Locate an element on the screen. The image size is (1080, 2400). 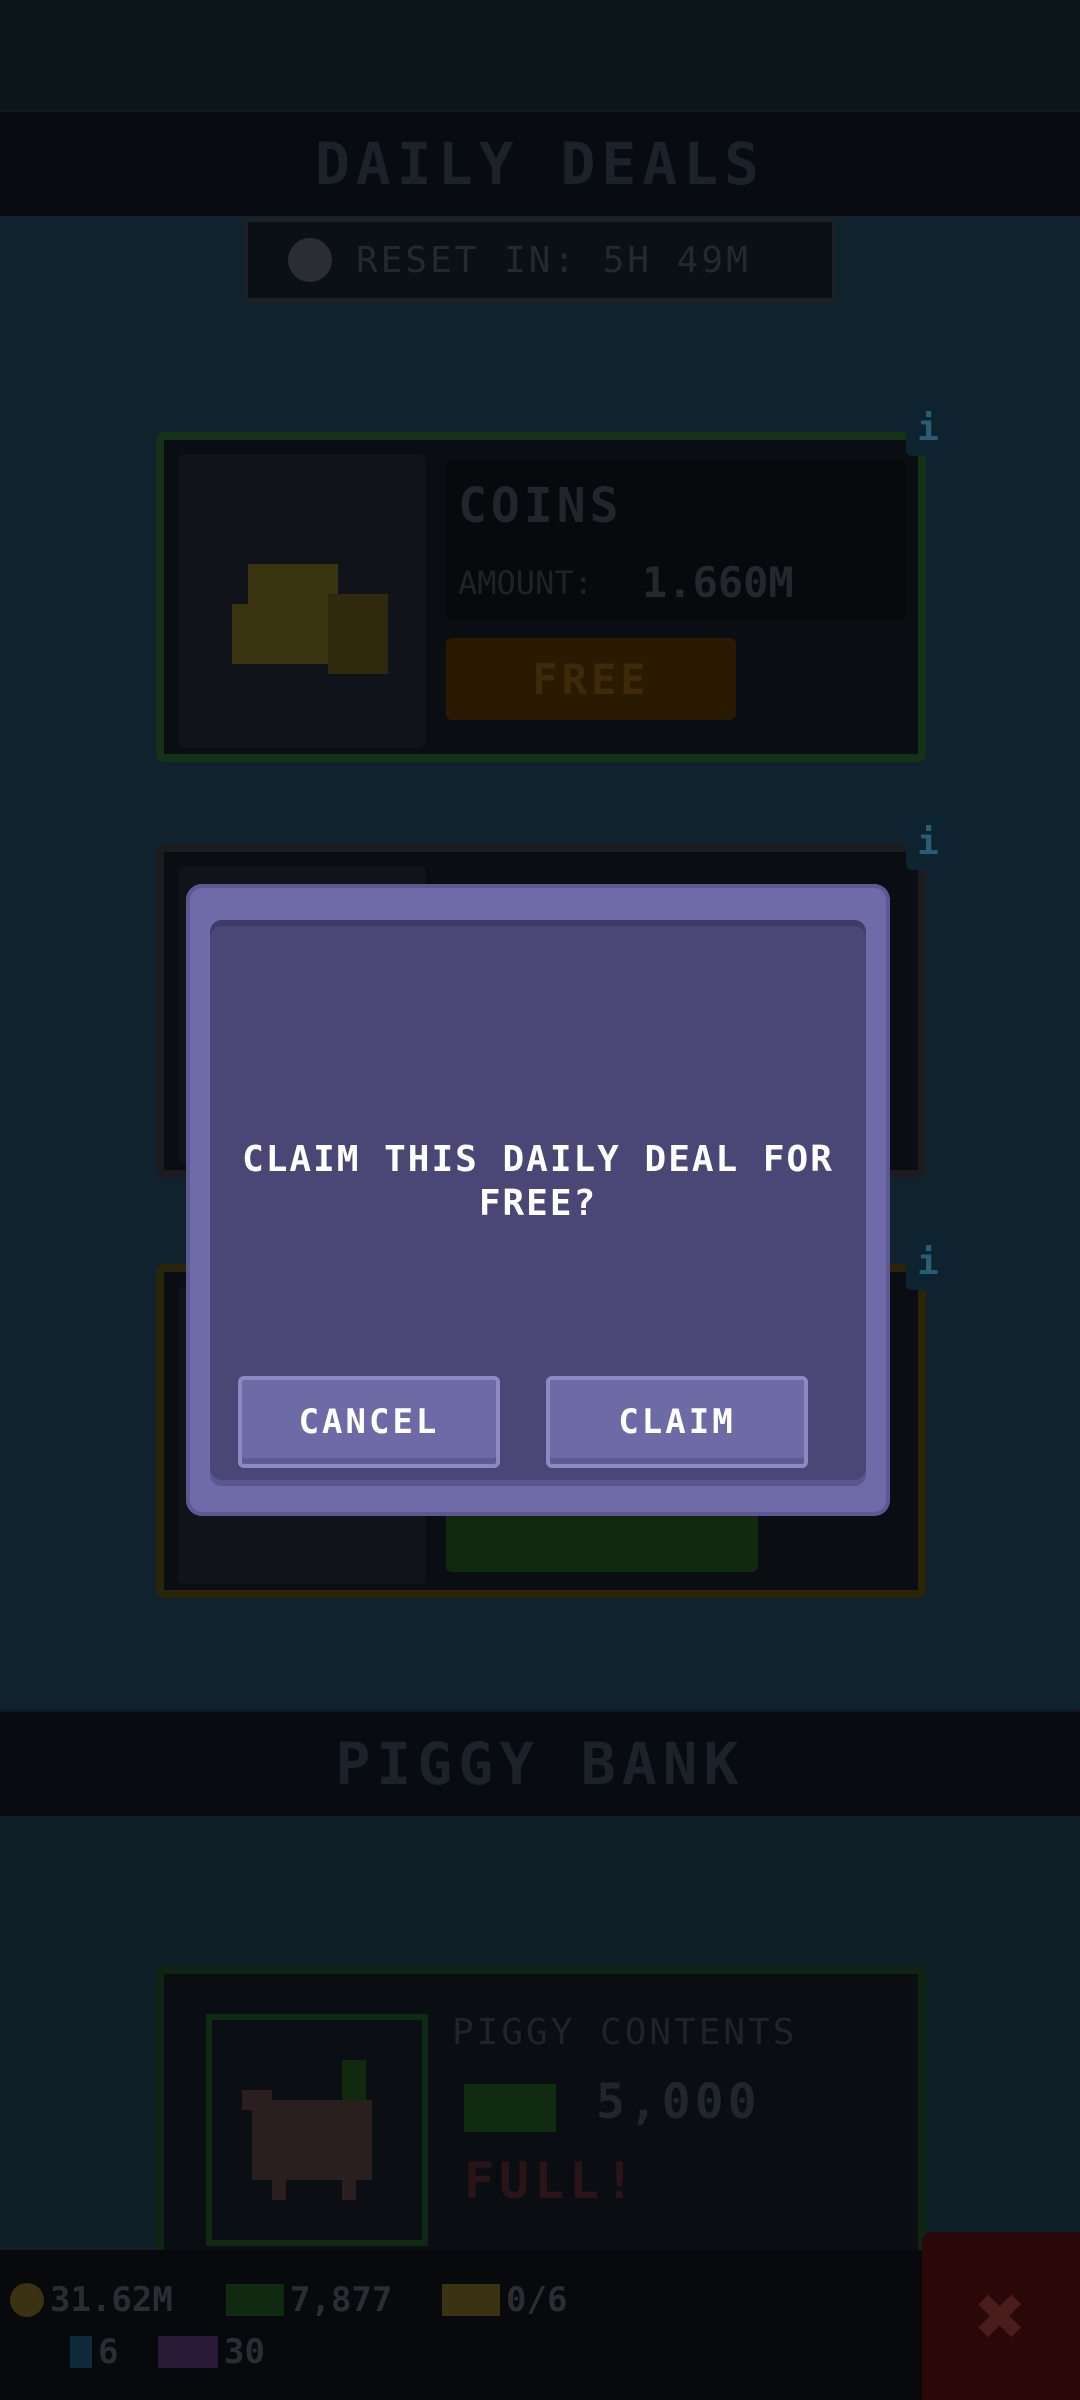
coins-stat: 31.62M is located at coordinates (91, 2300).